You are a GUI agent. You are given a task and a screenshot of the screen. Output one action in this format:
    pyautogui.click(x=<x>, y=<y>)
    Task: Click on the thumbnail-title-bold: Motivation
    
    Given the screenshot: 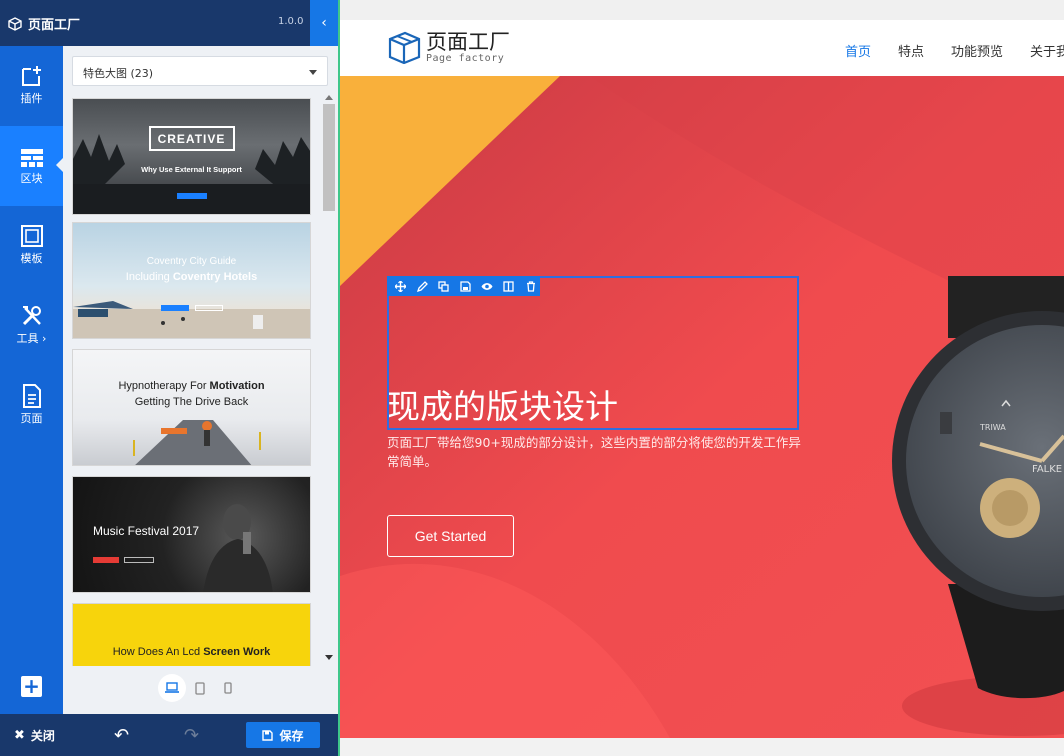 What is the action you would take?
    pyautogui.click(x=237, y=386)
    